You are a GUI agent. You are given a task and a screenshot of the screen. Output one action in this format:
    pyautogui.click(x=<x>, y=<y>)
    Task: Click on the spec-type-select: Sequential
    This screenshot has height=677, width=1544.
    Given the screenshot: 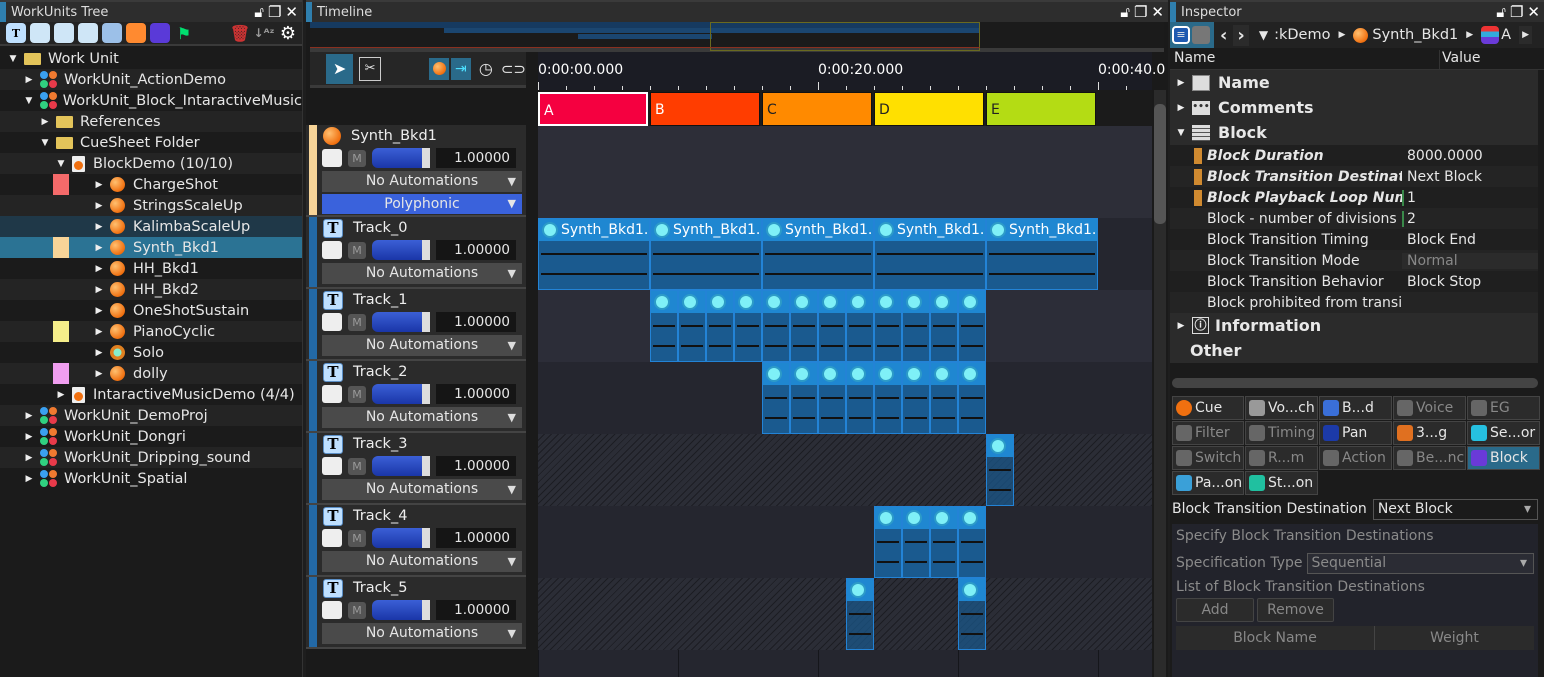 What is the action you would take?
    pyautogui.click(x=1420, y=563)
    